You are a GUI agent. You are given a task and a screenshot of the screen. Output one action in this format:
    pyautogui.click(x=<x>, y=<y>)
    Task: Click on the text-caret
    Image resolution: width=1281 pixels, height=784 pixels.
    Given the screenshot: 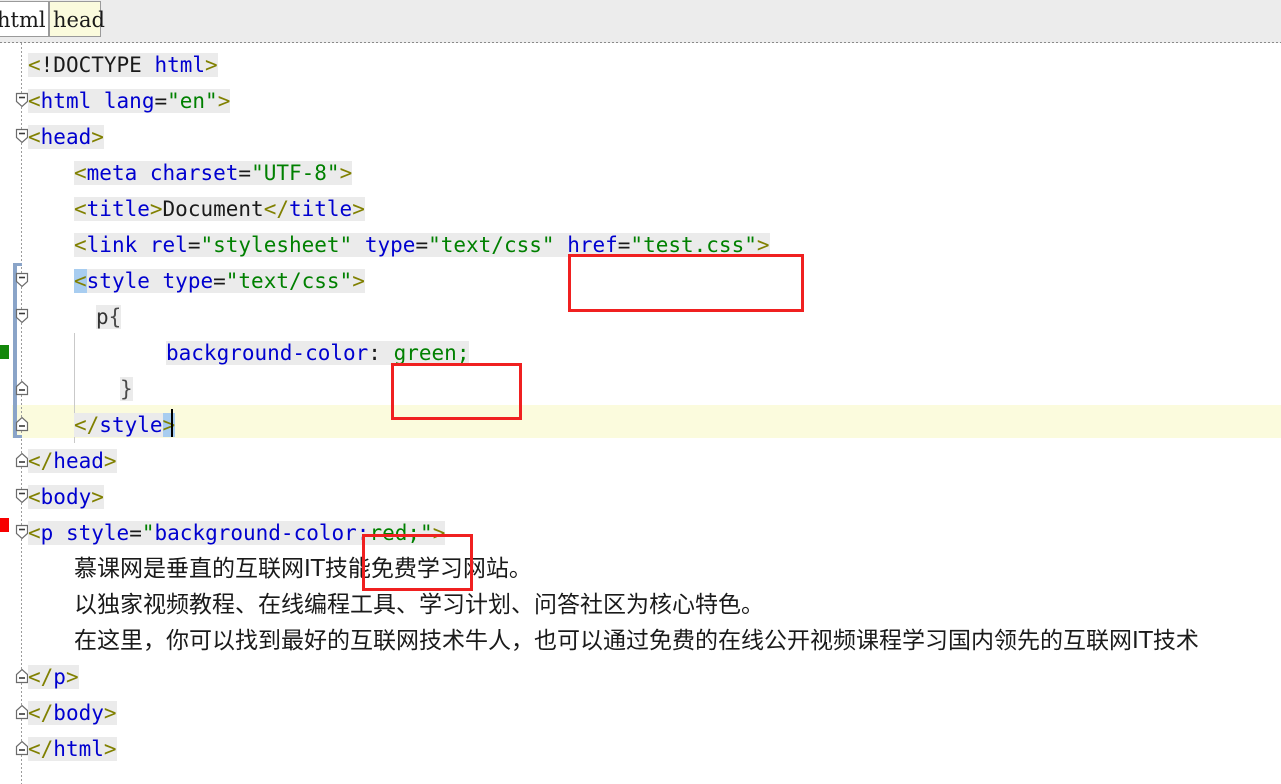 What is the action you would take?
    pyautogui.click(x=172, y=423)
    